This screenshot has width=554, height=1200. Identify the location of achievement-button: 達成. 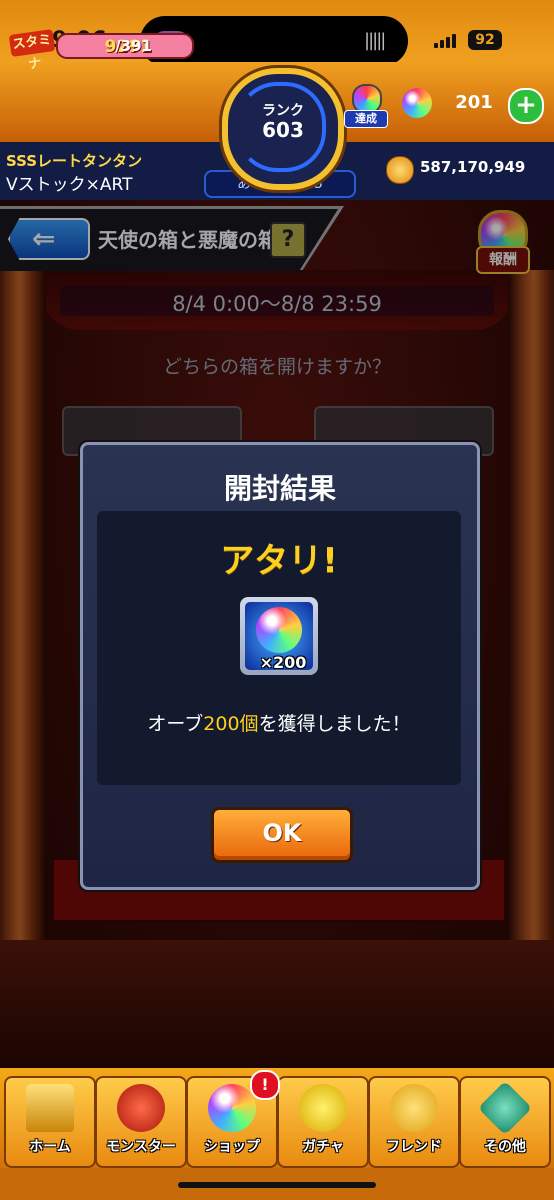
(366, 104).